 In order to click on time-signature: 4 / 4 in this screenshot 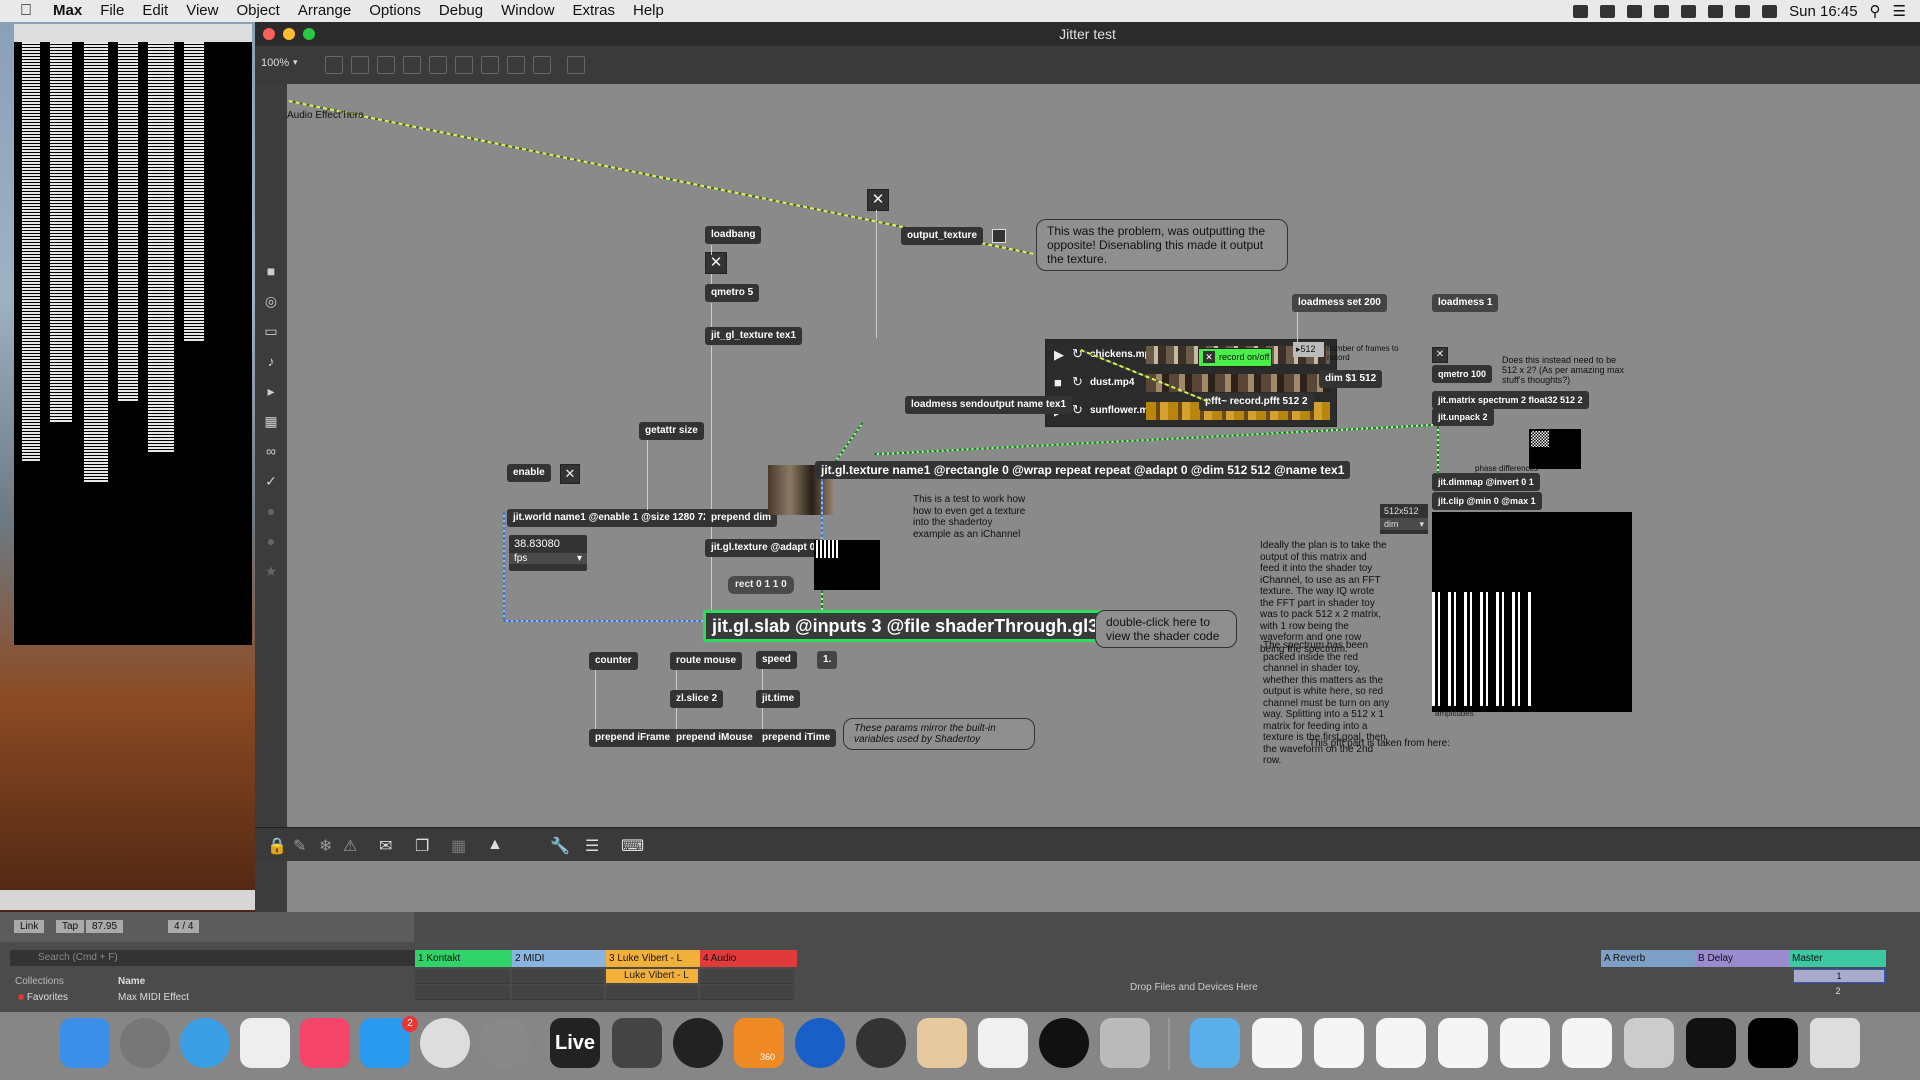, I will do `click(184, 926)`.